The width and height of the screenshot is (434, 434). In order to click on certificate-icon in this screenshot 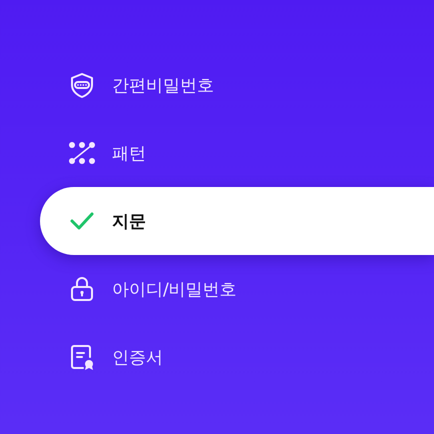, I will do `click(82, 357)`.